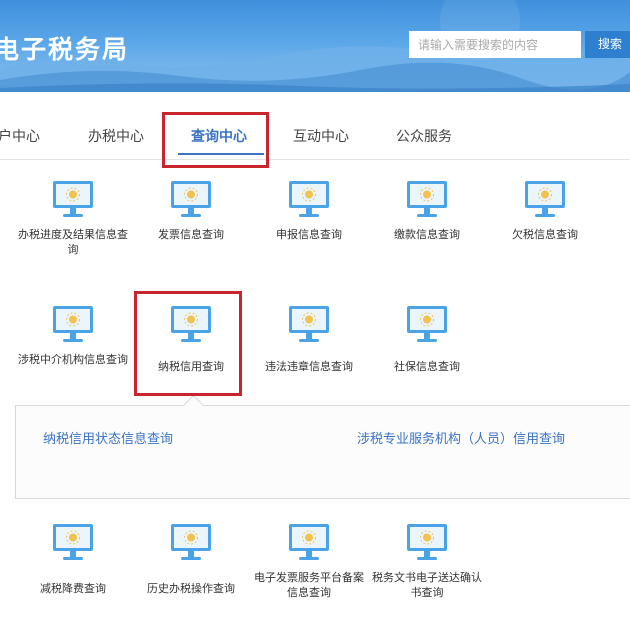 The image size is (630, 631). Describe the element at coordinates (427, 234) in the screenshot. I see `tile-label: 缴款信息查询` at that location.